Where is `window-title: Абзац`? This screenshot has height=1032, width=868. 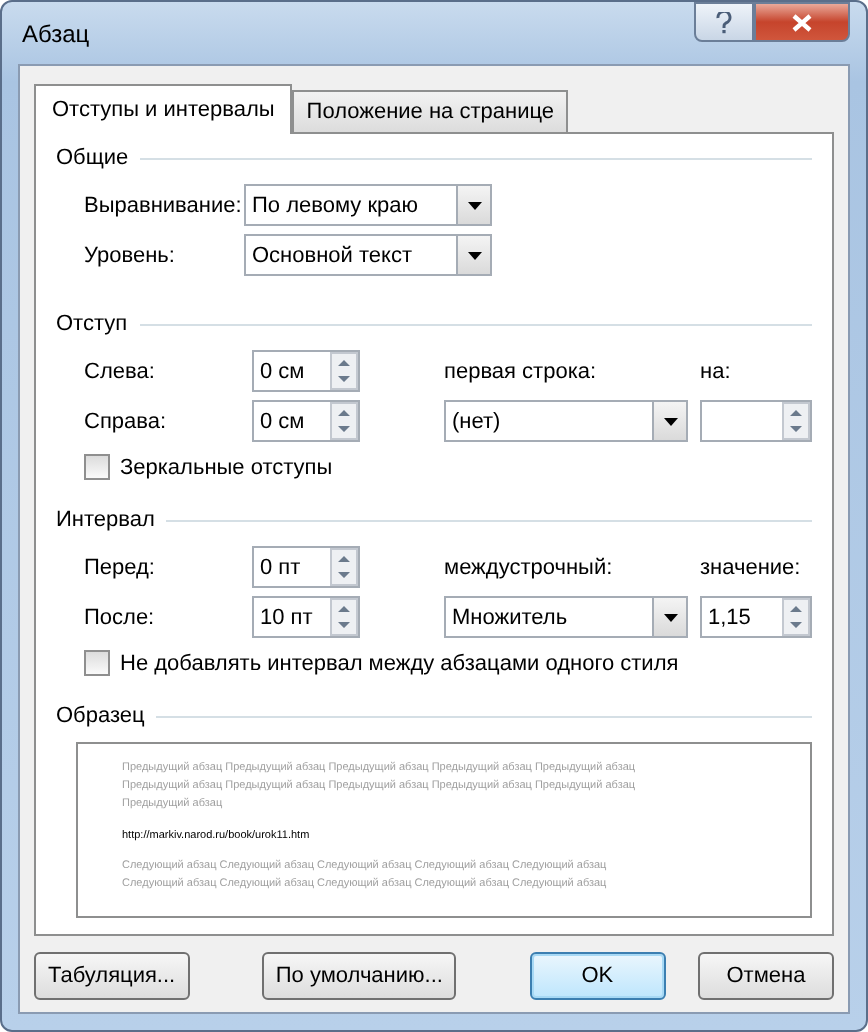 window-title: Абзац is located at coordinates (55, 33).